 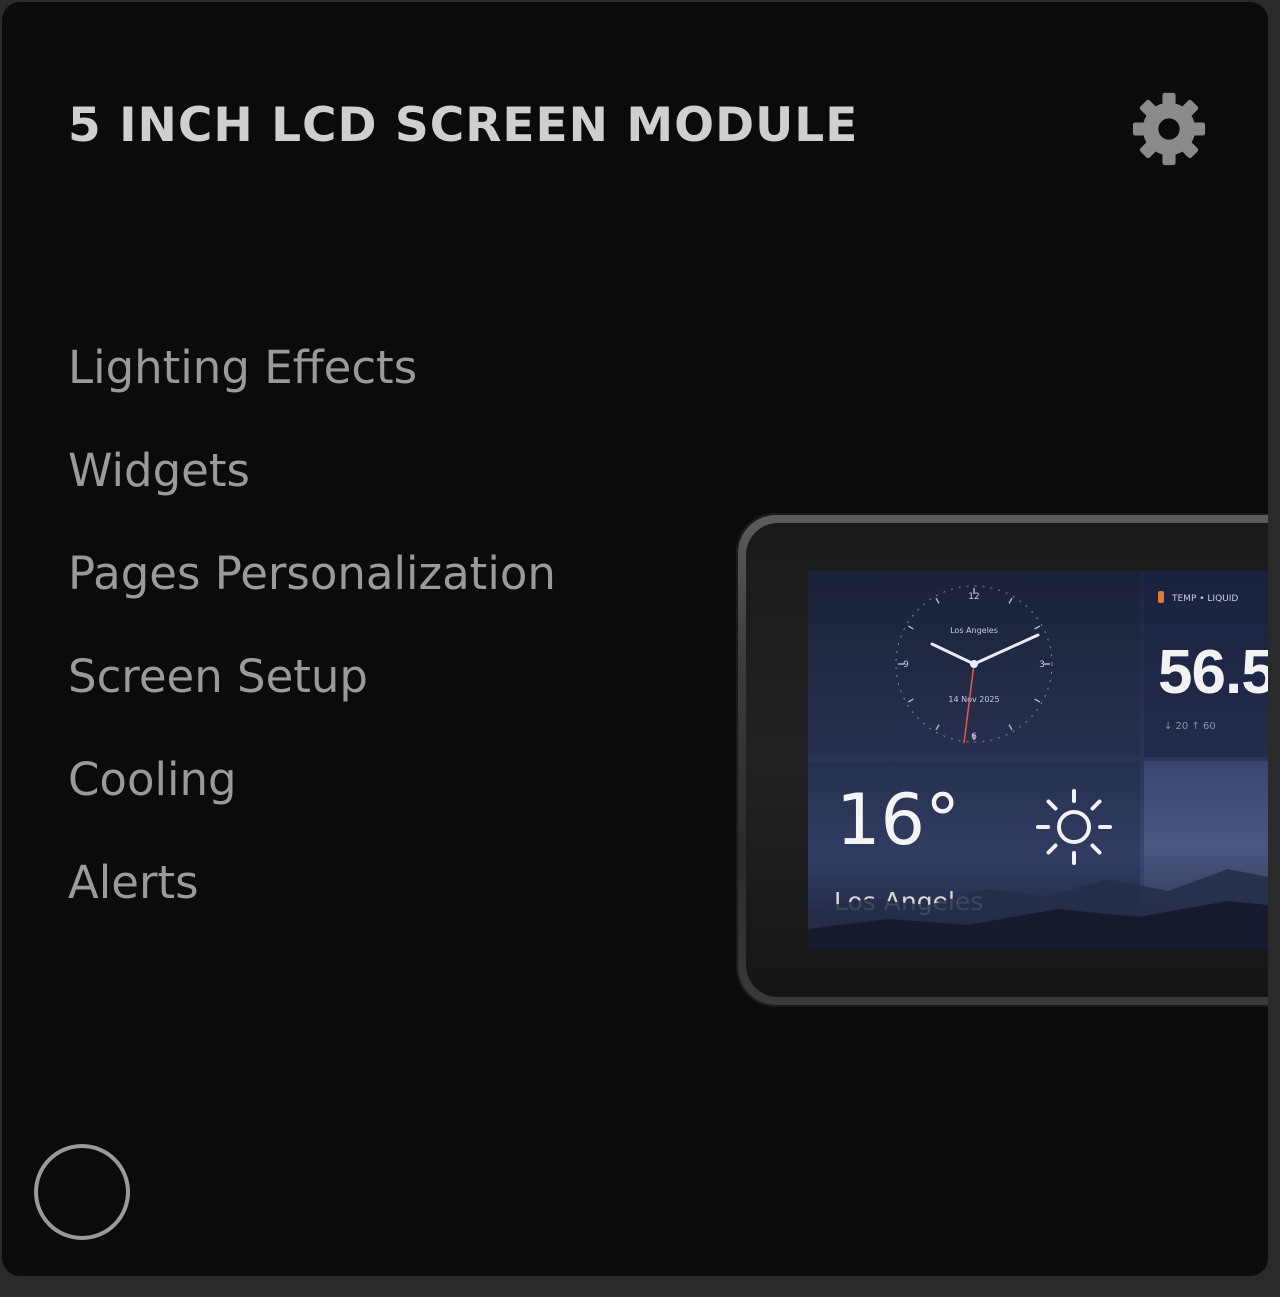 I want to click on clock-numeral-12: 12, so click(x=973, y=597).